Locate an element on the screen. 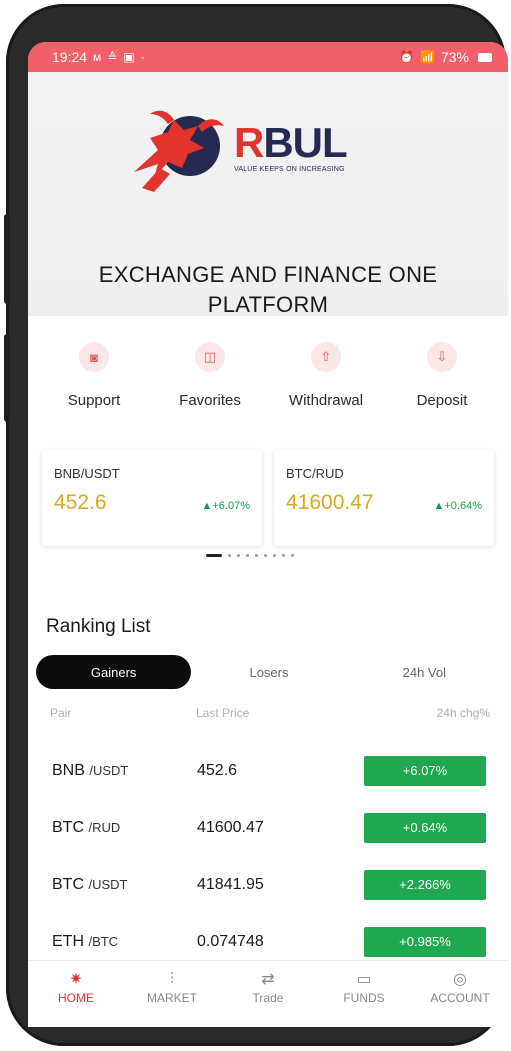 The width and height of the screenshot is (511, 1051). notification-icon: ≙ is located at coordinates (112, 57).